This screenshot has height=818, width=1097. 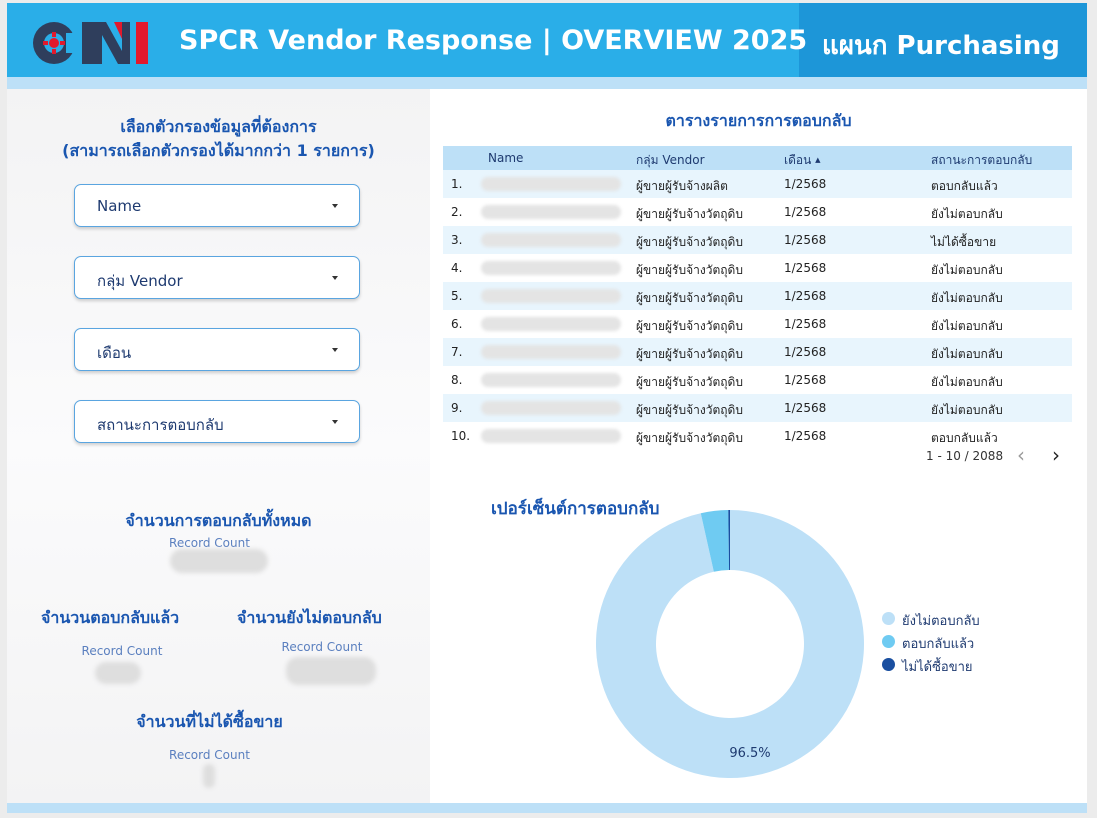 I want to click on row-index: 8., so click(x=457, y=380).